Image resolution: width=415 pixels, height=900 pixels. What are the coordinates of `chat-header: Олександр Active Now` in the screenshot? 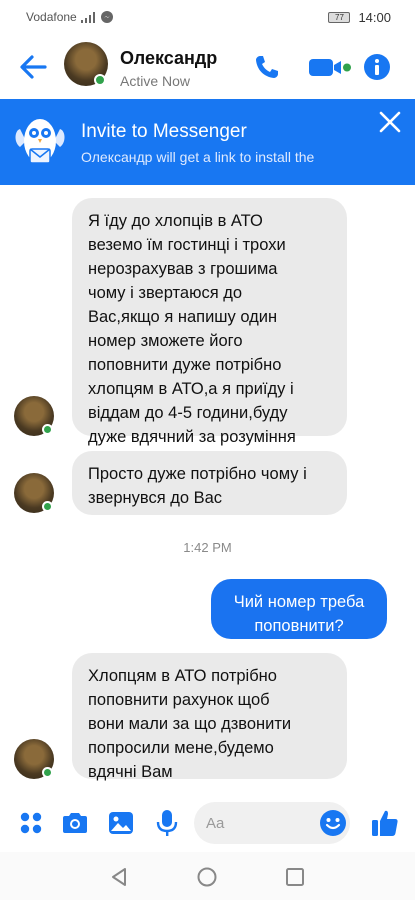 It's located at (207, 66).